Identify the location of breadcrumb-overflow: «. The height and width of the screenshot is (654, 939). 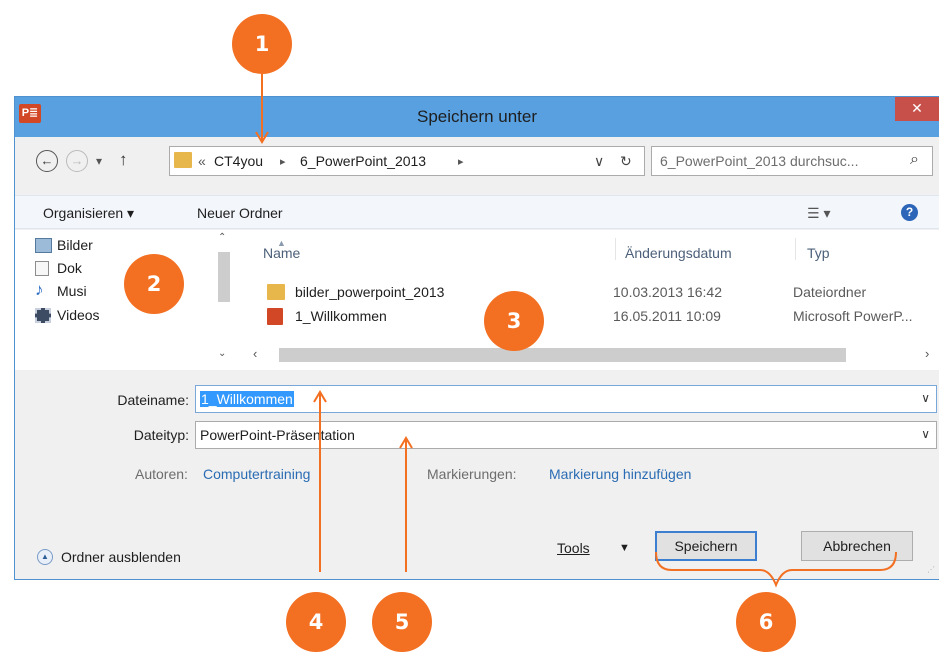
(202, 161).